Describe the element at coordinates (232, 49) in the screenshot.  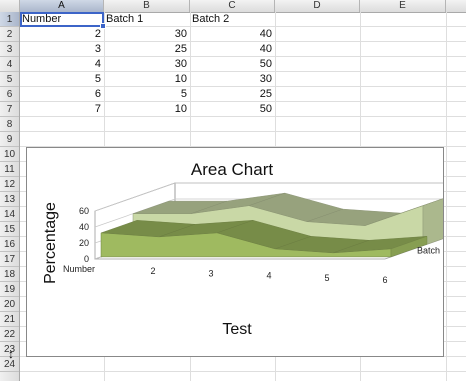
I see `cell-c3: 40` at that location.